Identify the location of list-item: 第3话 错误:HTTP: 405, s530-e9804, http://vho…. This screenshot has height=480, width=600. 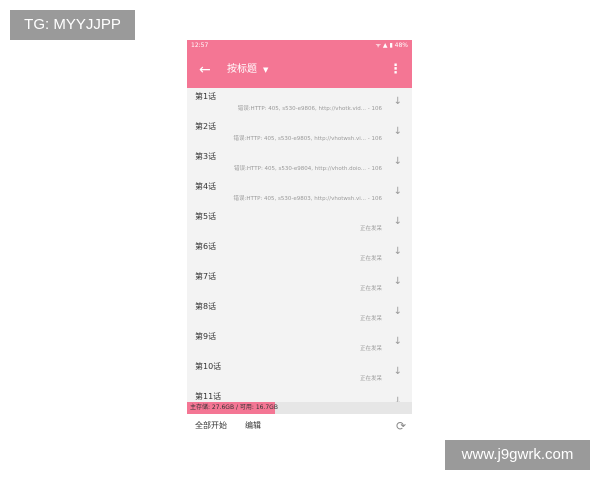
(299, 163).